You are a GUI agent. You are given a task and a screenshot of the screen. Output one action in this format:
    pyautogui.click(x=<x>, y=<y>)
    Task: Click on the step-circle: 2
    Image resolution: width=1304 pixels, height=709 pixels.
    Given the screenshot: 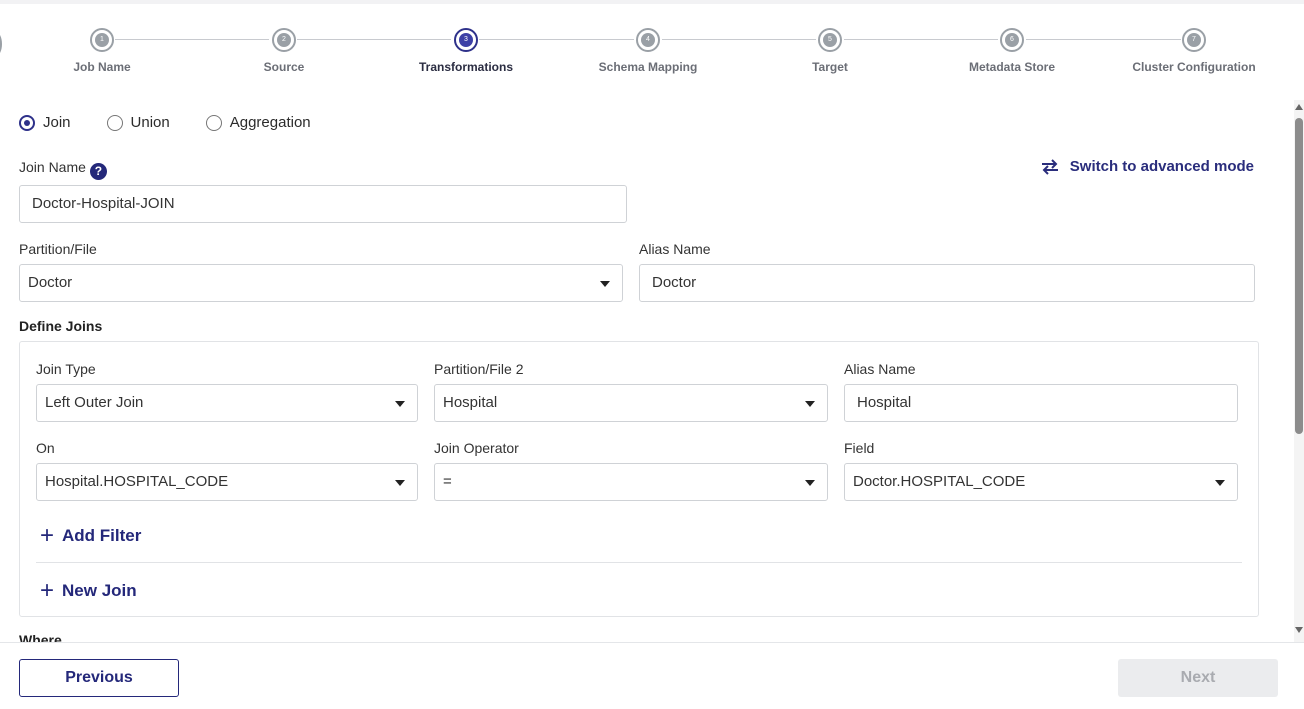 What is the action you would take?
    pyautogui.click(x=284, y=40)
    